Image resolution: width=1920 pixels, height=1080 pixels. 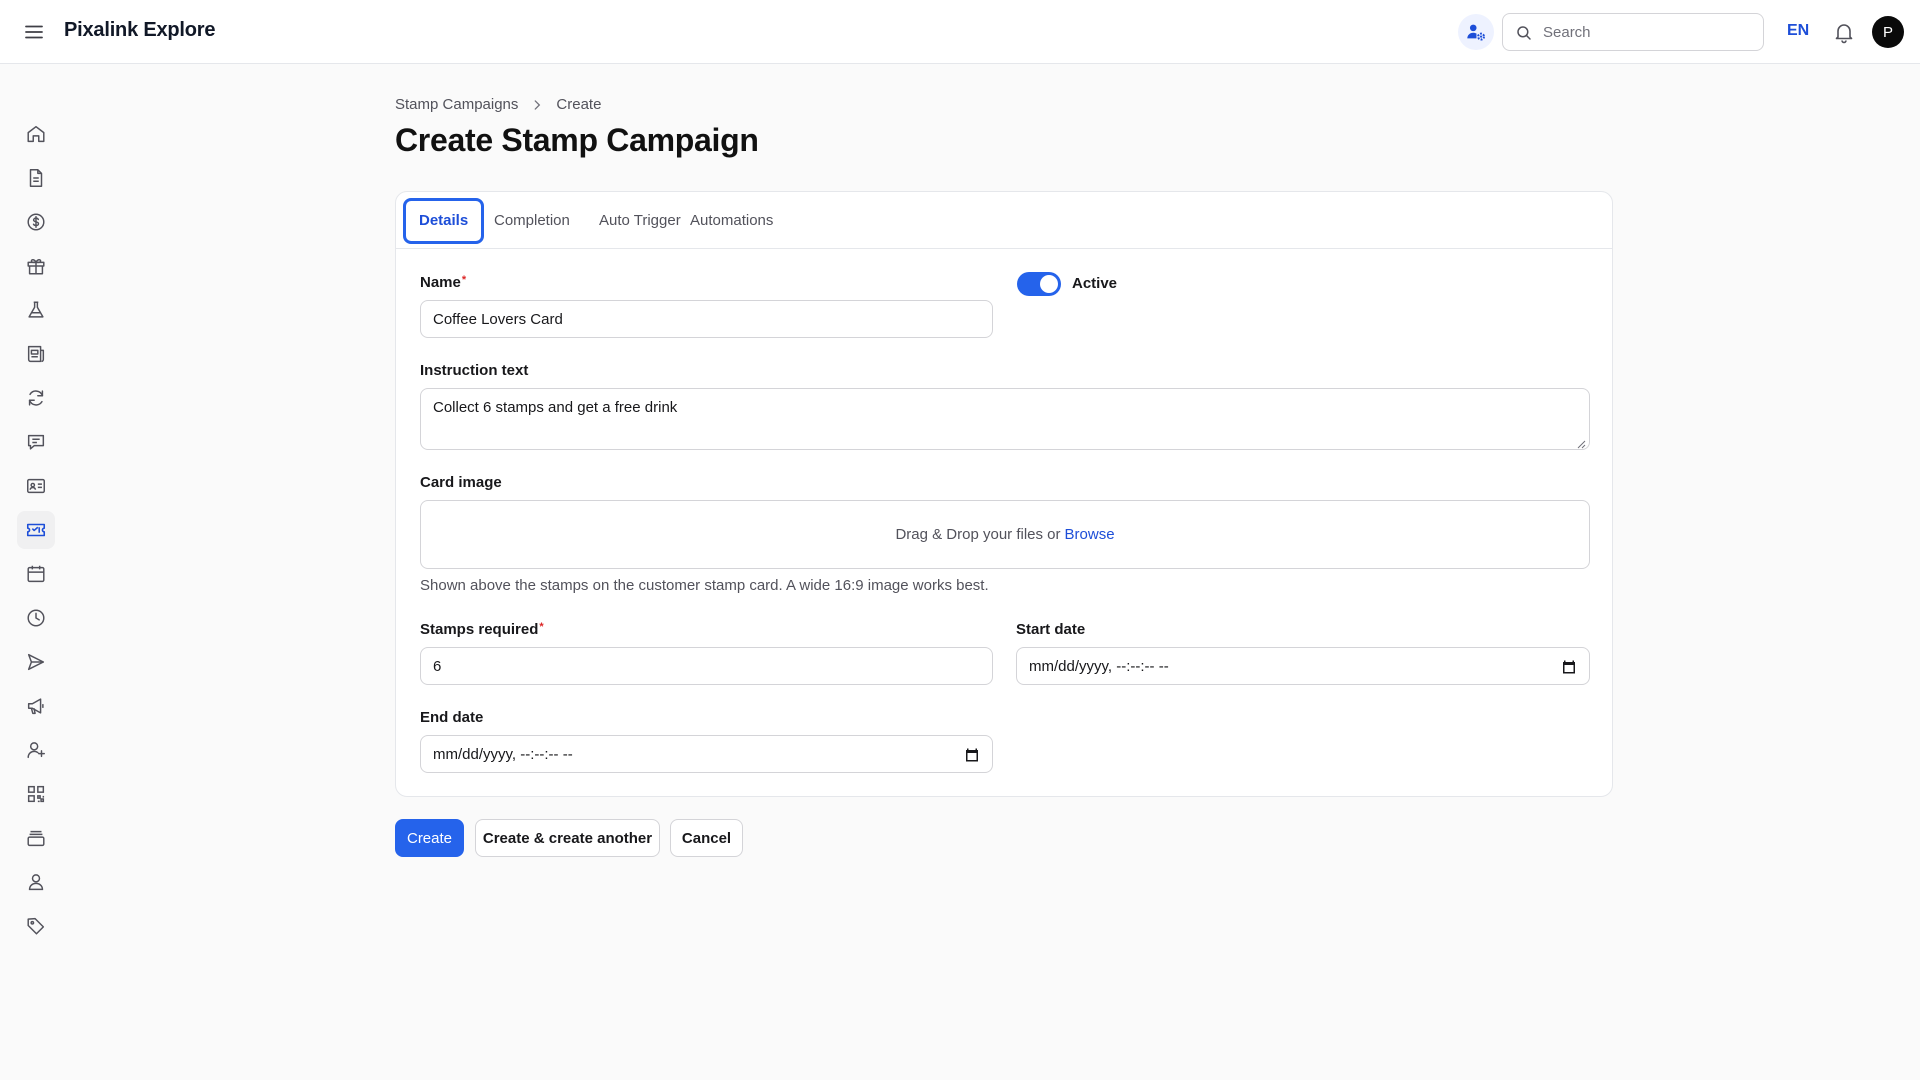 I want to click on user-icon, so click(x=36, y=882).